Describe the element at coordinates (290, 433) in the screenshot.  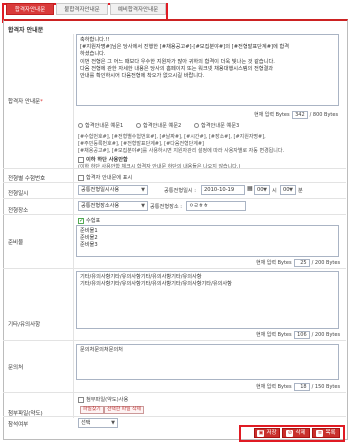
I see `delete-icon: ⊘` at that location.